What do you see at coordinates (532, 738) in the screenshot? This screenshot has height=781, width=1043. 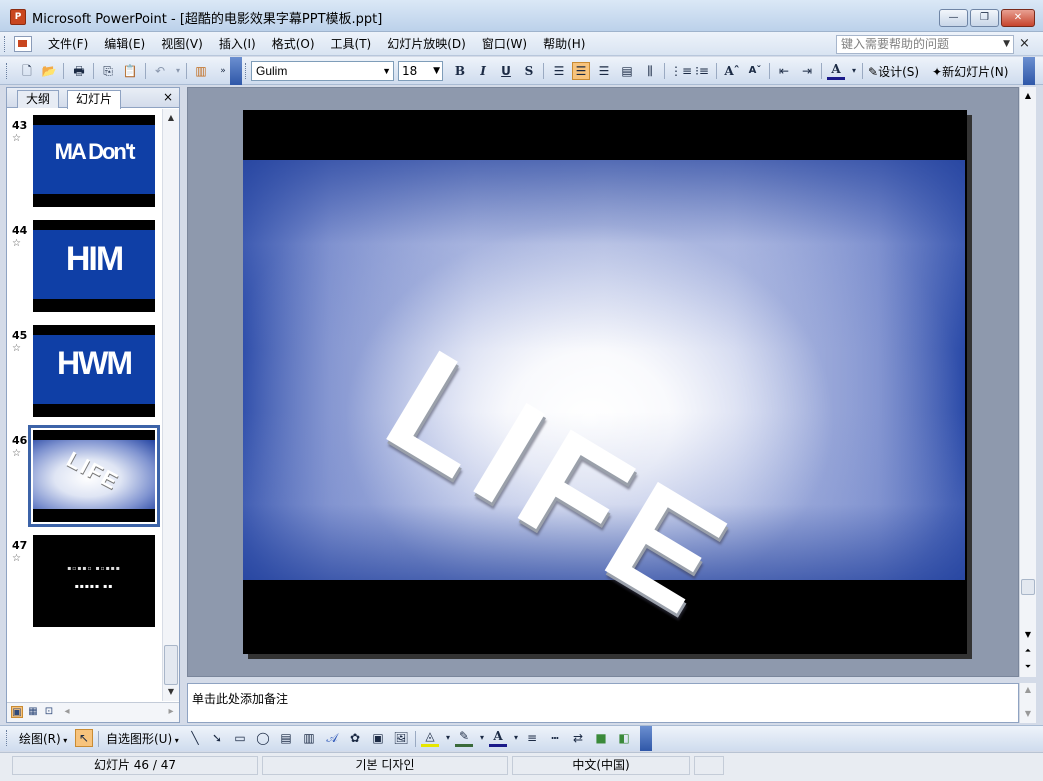 I see `line-style-icon: ≡` at bounding box center [532, 738].